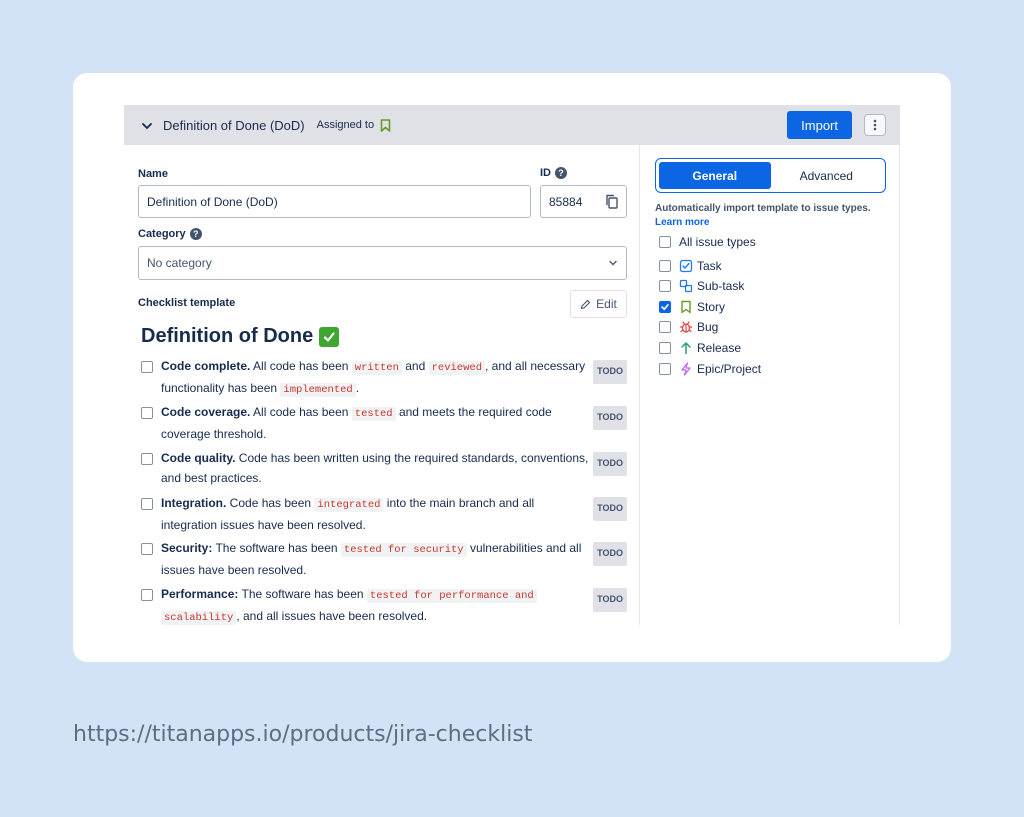  What do you see at coordinates (187, 303) in the screenshot?
I see `checklist-template-label: Checklist template` at bounding box center [187, 303].